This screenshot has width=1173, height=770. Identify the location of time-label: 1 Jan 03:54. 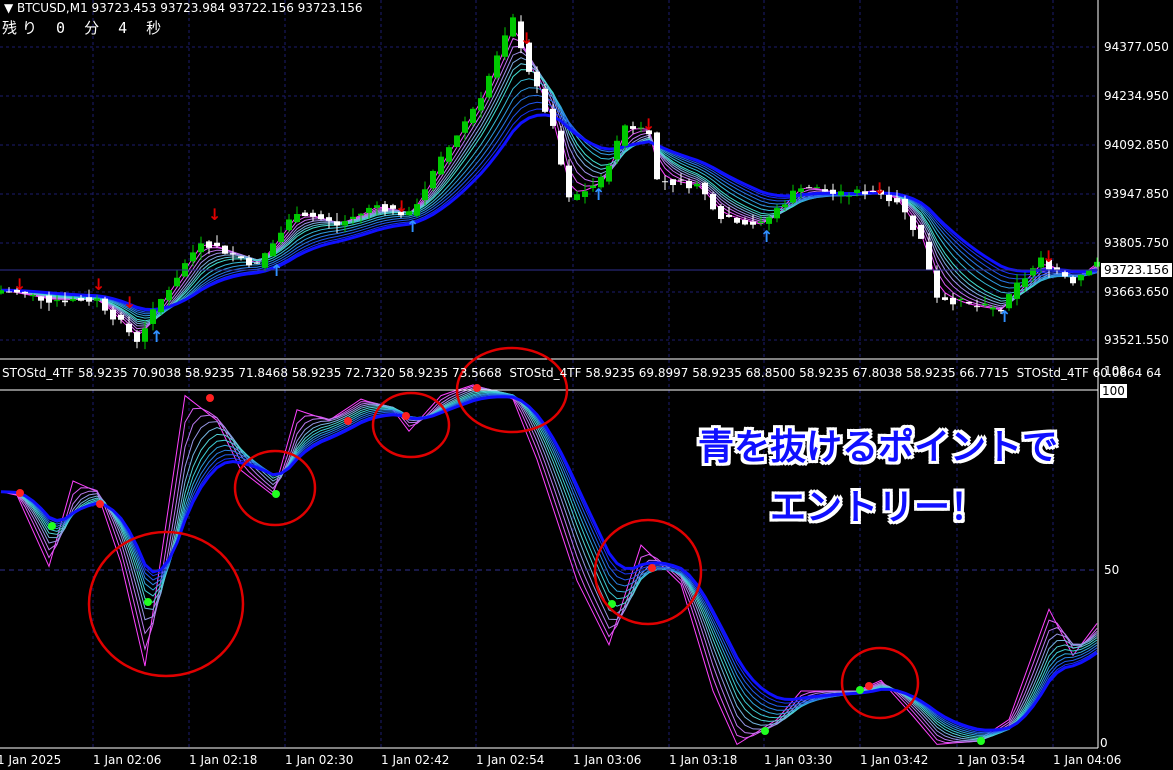
(991, 760).